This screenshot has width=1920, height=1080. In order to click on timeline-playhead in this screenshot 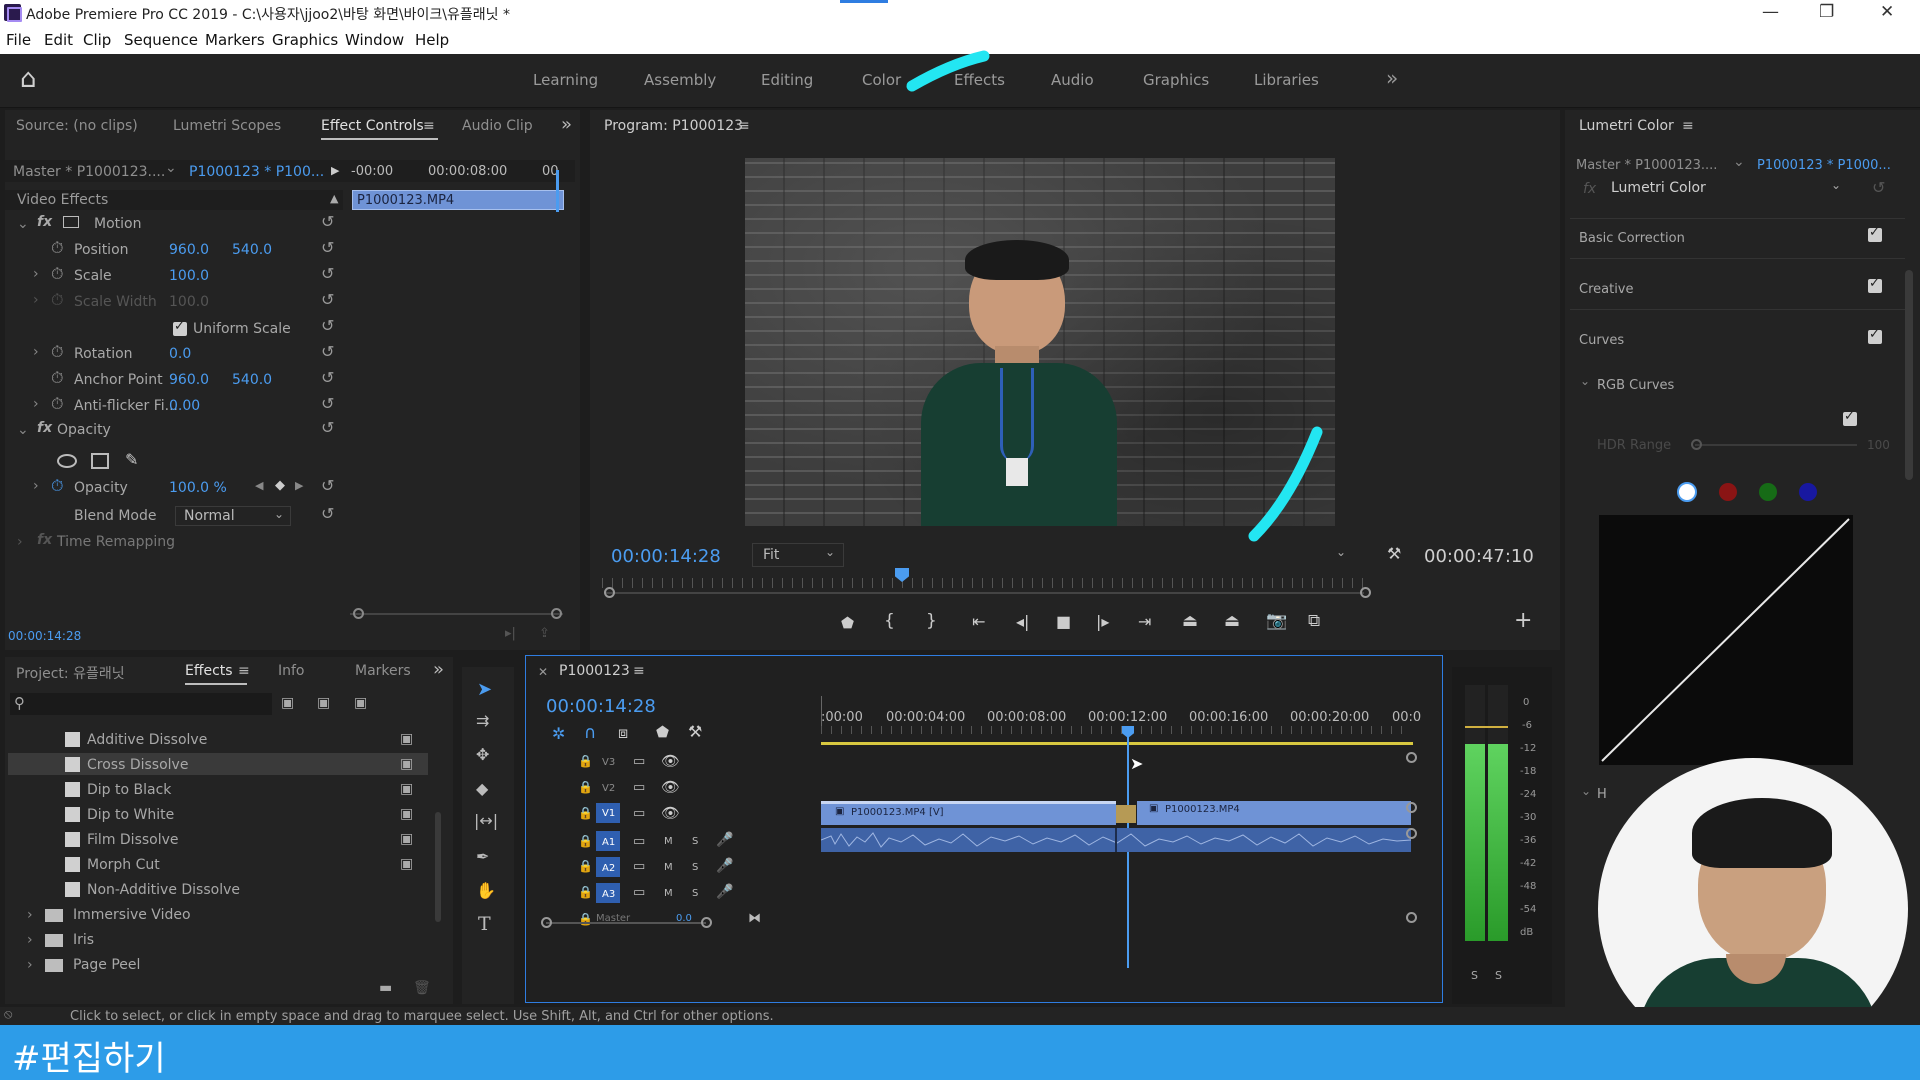, I will do `click(1128, 852)`.